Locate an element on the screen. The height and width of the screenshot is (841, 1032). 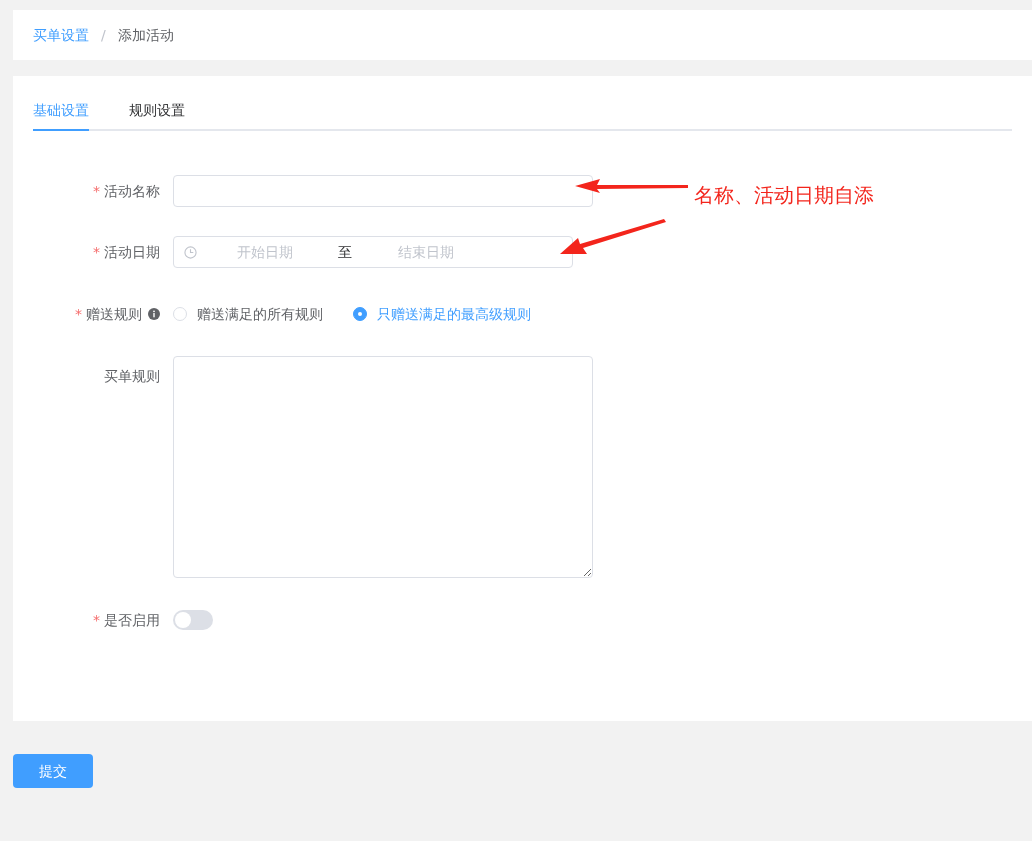
radio-label: 只赠送满足的最高级规则 is located at coordinates (454, 314).